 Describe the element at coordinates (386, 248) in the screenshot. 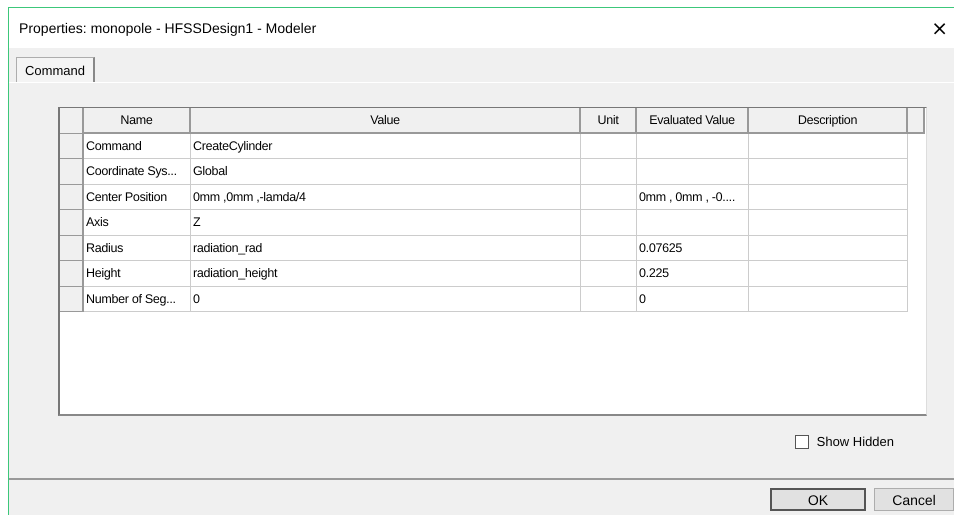

I see `table-cell: radiation_rad` at that location.